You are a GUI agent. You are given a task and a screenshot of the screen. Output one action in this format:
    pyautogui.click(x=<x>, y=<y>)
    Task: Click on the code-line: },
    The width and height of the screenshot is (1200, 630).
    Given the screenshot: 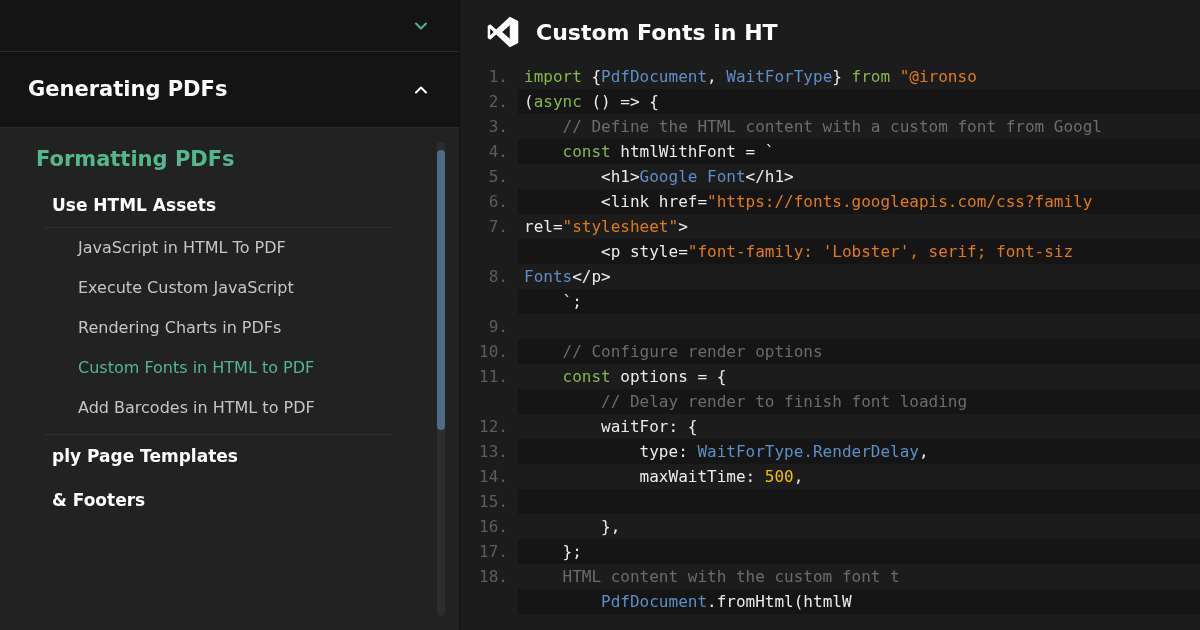 What is the action you would take?
    pyautogui.click(x=611, y=526)
    